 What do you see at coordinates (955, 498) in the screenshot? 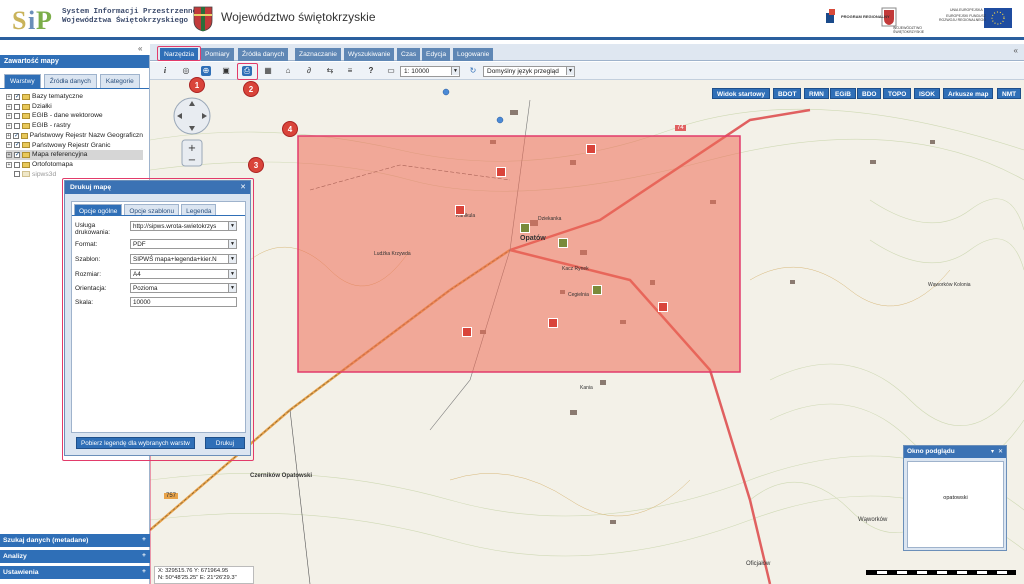
I see `preview-window: Okno podglądu ▾ ✕ opatowski` at bounding box center [955, 498].